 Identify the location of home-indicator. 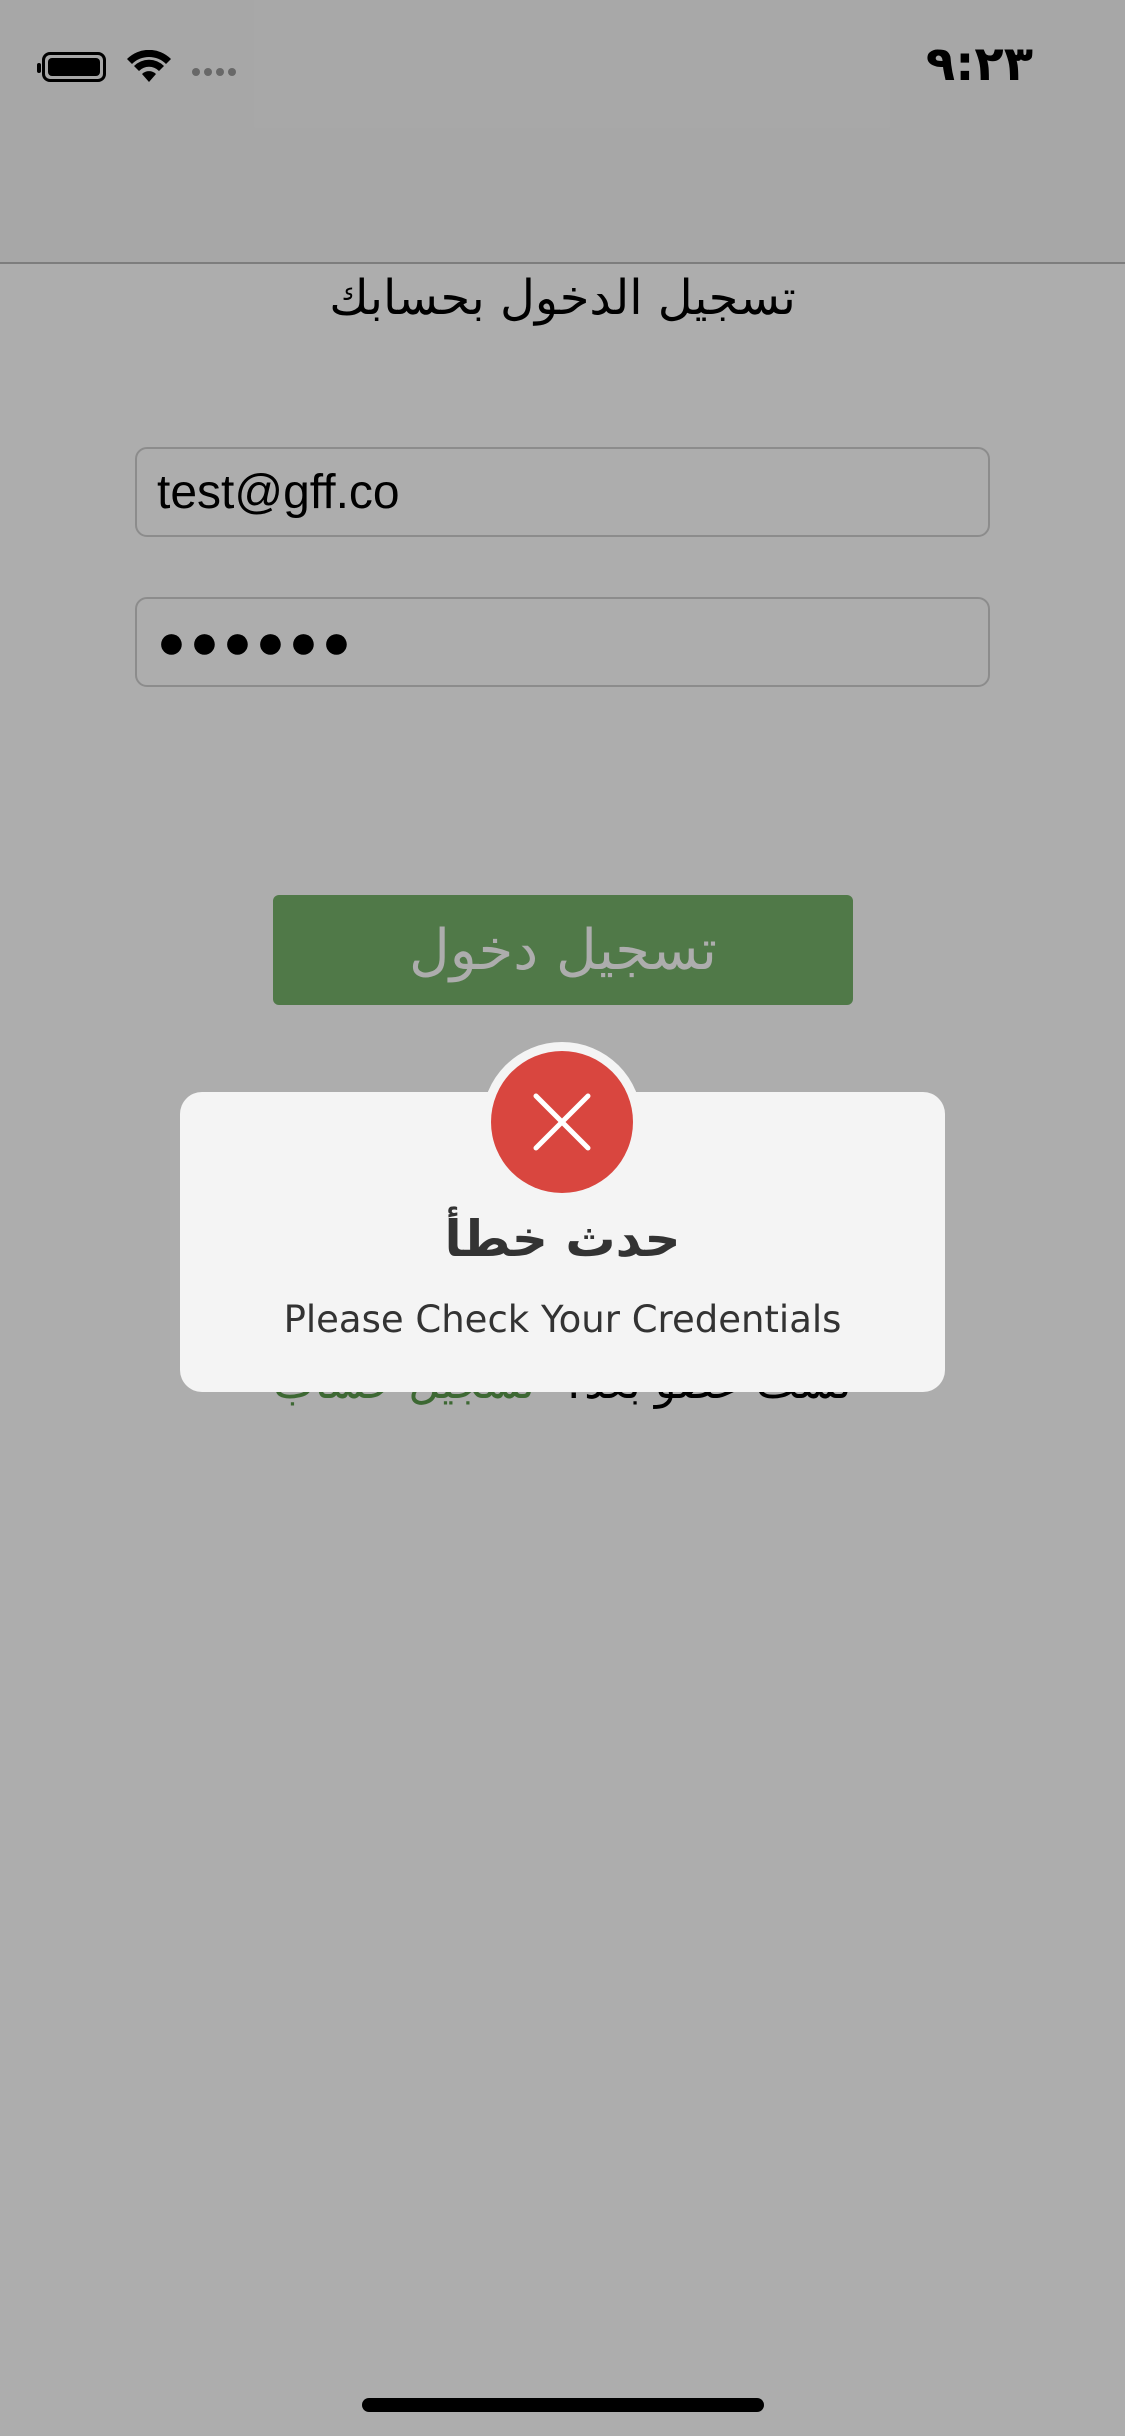
(563, 2405).